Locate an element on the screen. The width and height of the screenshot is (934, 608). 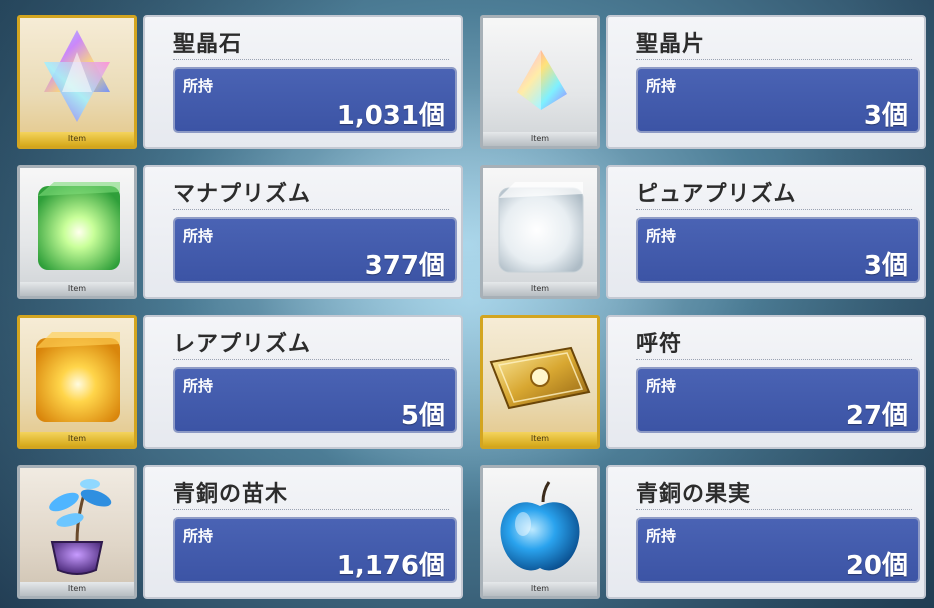
item-count: 1,031個 is located at coordinates (390, 116).